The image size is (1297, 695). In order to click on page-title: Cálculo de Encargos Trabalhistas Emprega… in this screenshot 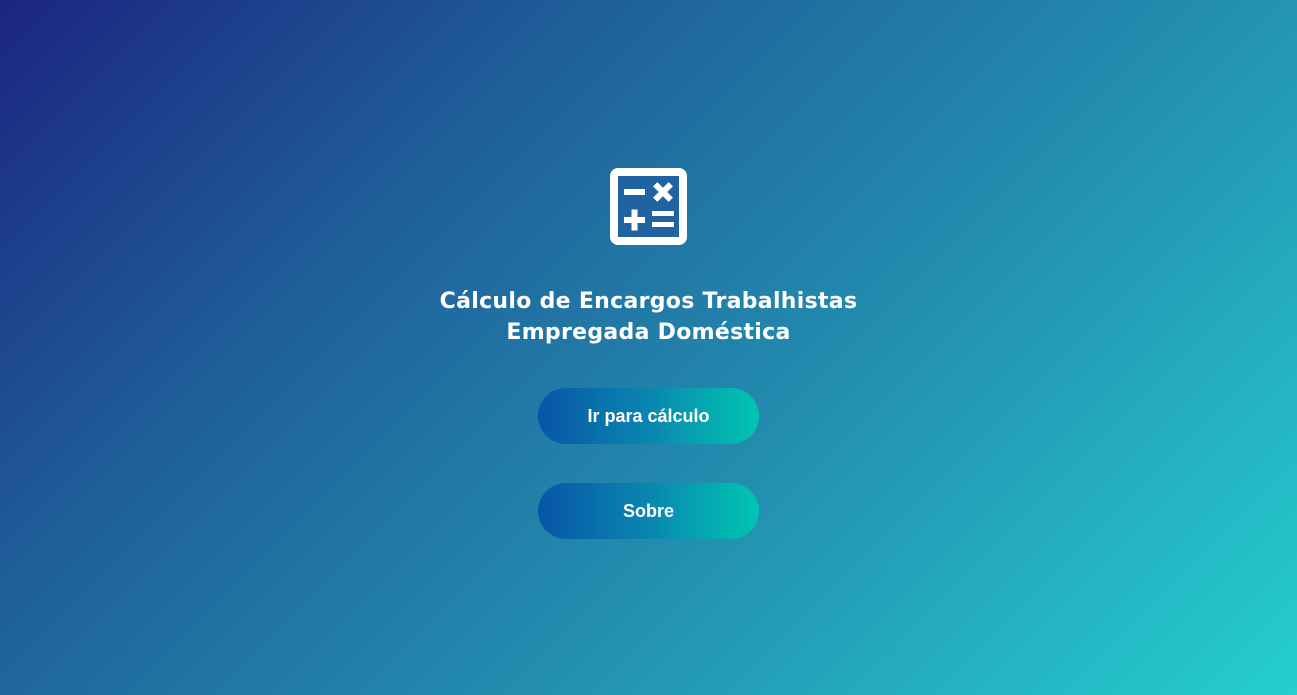, I will do `click(648, 317)`.